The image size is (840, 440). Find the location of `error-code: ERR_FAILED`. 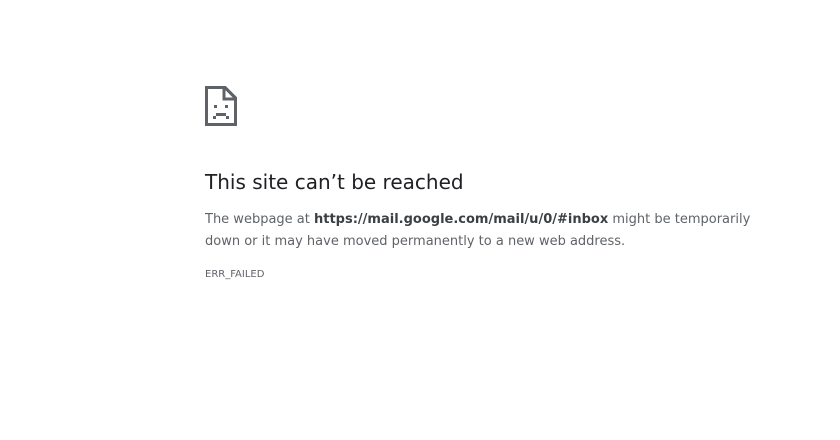

error-code: ERR_FAILED is located at coordinates (235, 274).